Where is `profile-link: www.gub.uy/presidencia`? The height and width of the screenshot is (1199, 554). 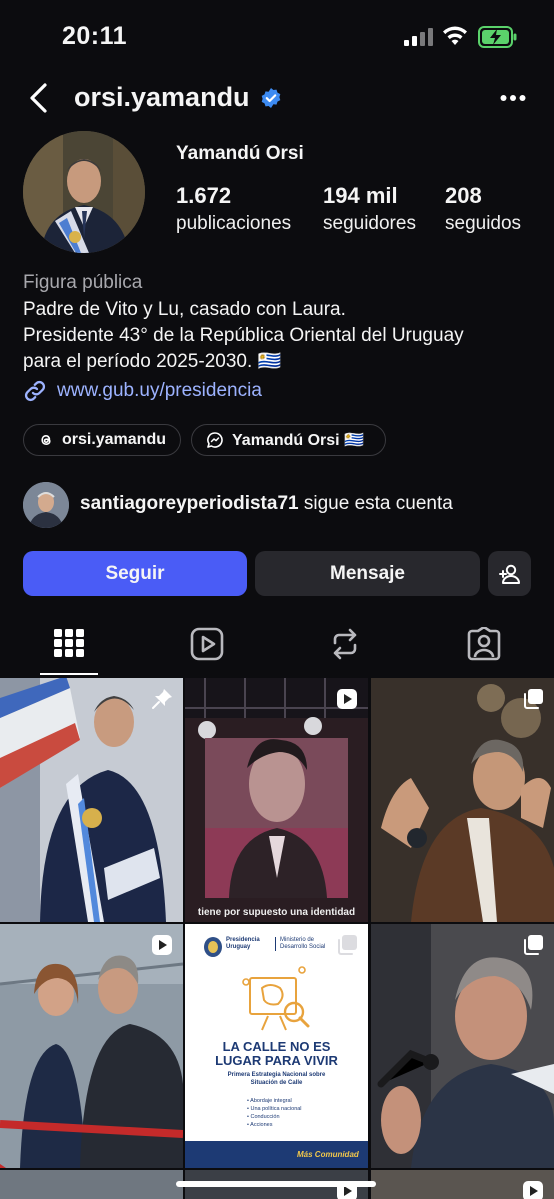
profile-link: www.gub.uy/presidencia is located at coordinates (142, 391).